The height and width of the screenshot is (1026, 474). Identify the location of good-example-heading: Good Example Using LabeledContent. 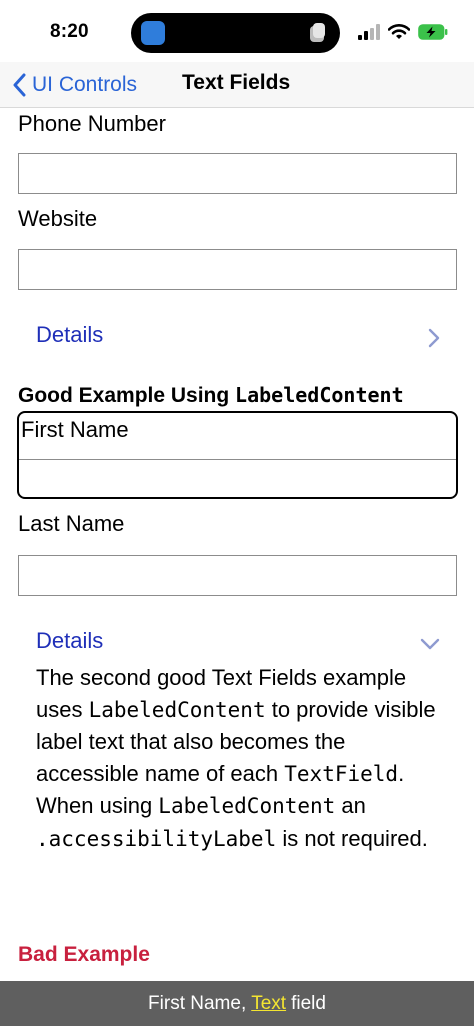
(211, 395).